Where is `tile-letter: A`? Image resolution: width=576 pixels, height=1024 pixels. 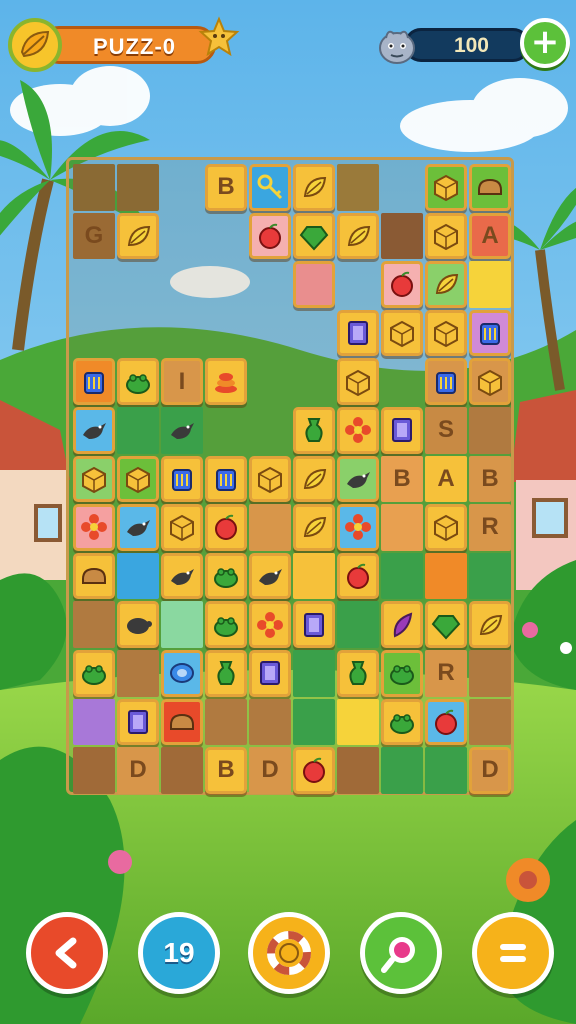 tile-letter: A is located at coordinates (446, 478).